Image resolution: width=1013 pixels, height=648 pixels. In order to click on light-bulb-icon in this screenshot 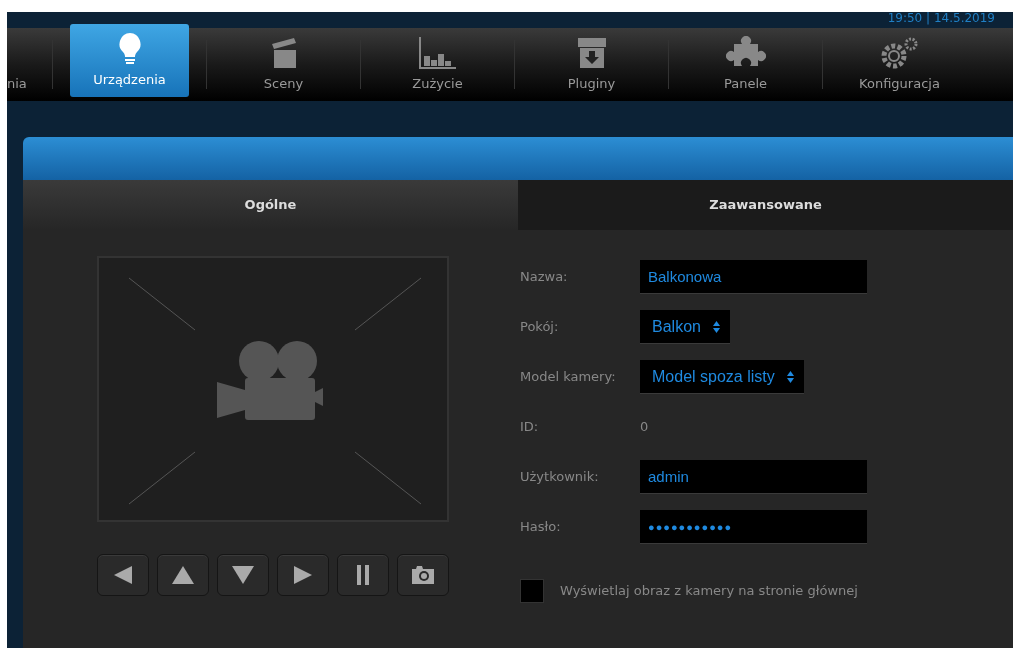, I will do `click(129, 48)`.